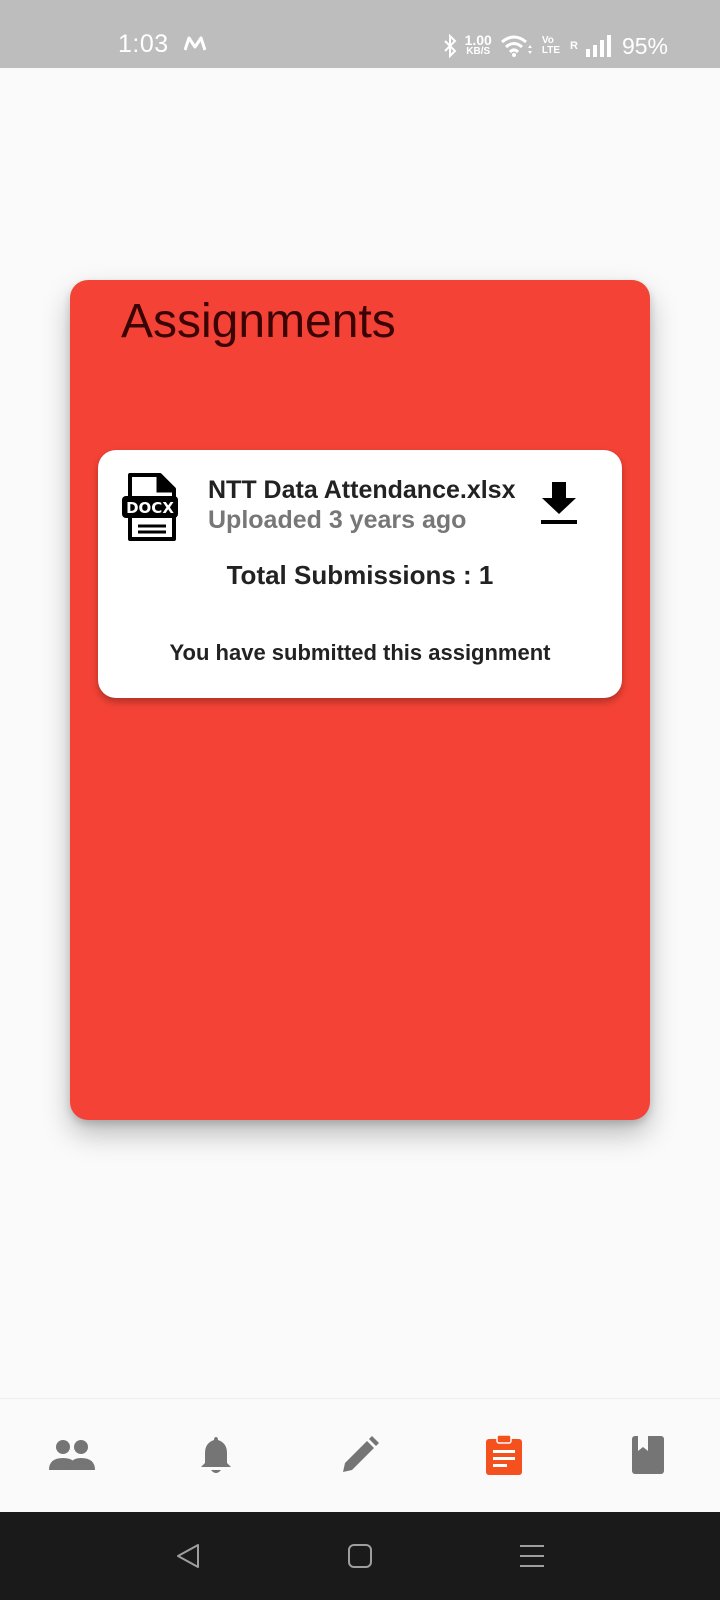 Image resolution: width=720 pixels, height=1600 pixels. What do you see at coordinates (337, 520) in the screenshot?
I see `upload-time: Uploaded 3 years ago` at bounding box center [337, 520].